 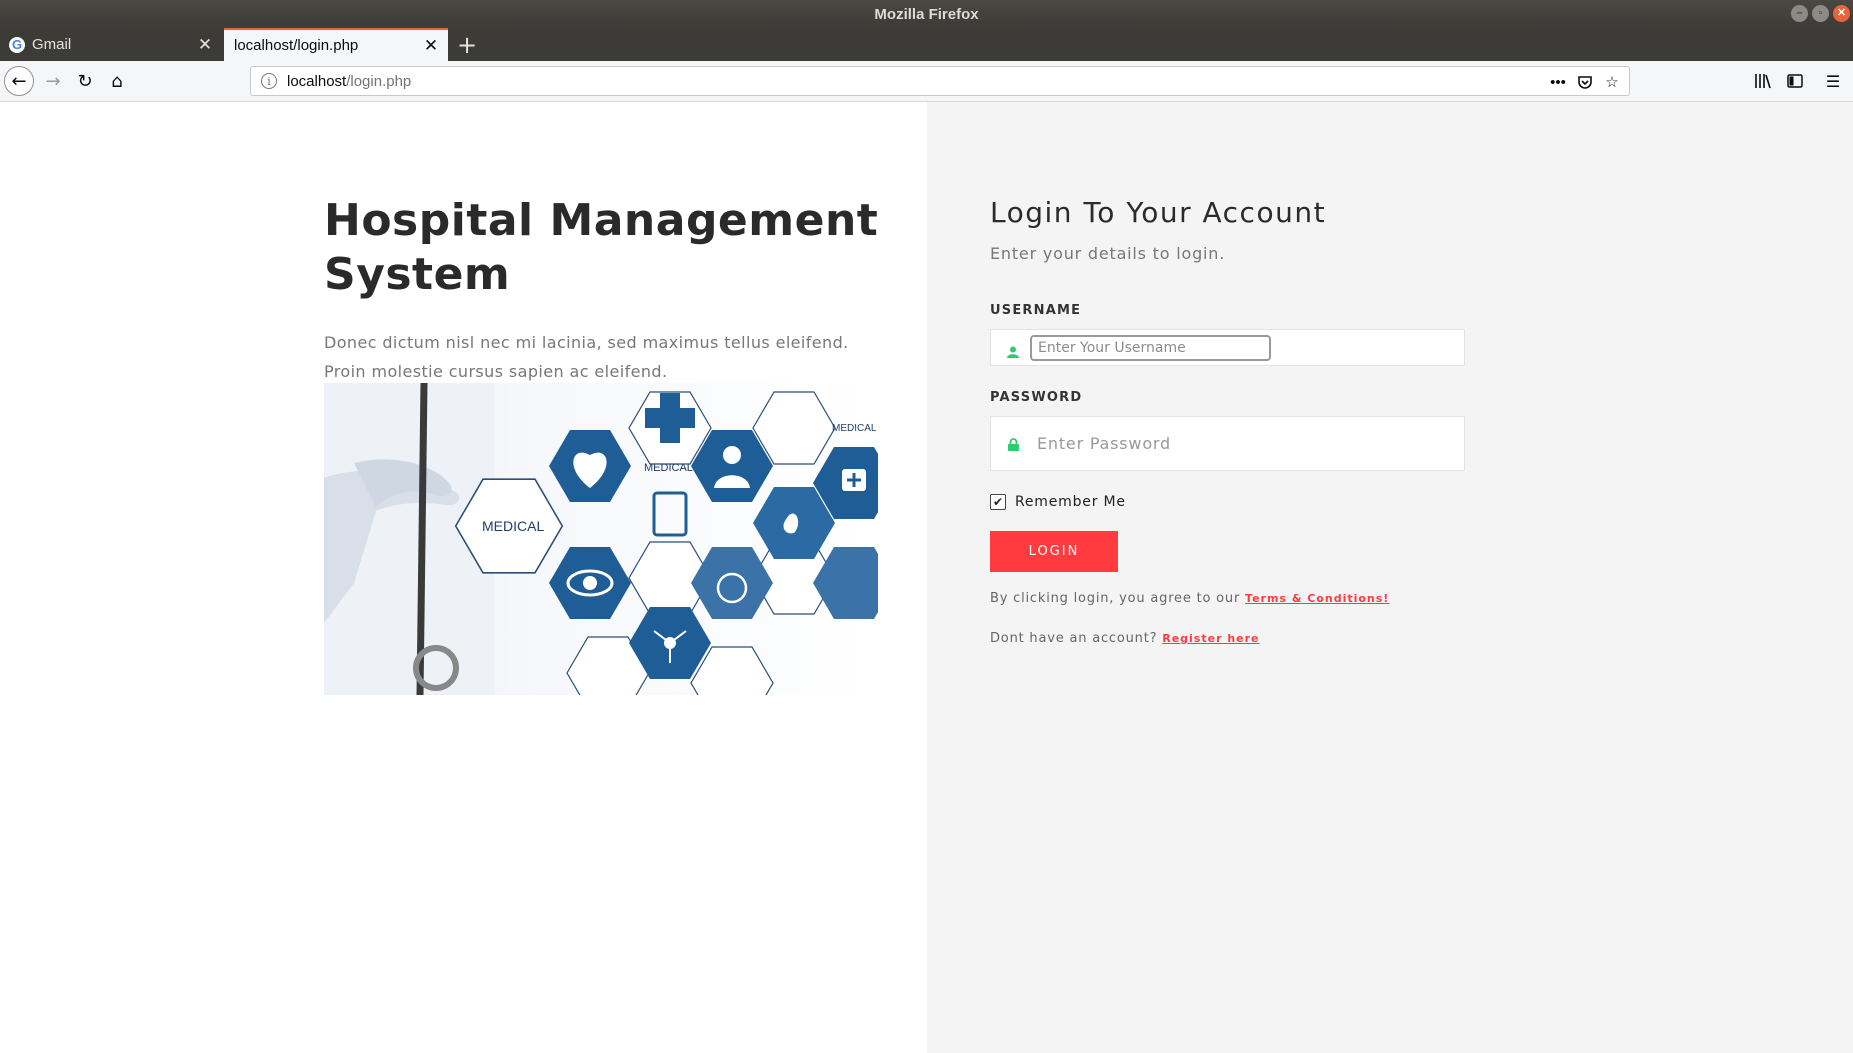 I want to click on navigation-bar: ← → ↻ ⌂ i localhost/login.php ••• ☆ ☰, so click(x=926, y=81).